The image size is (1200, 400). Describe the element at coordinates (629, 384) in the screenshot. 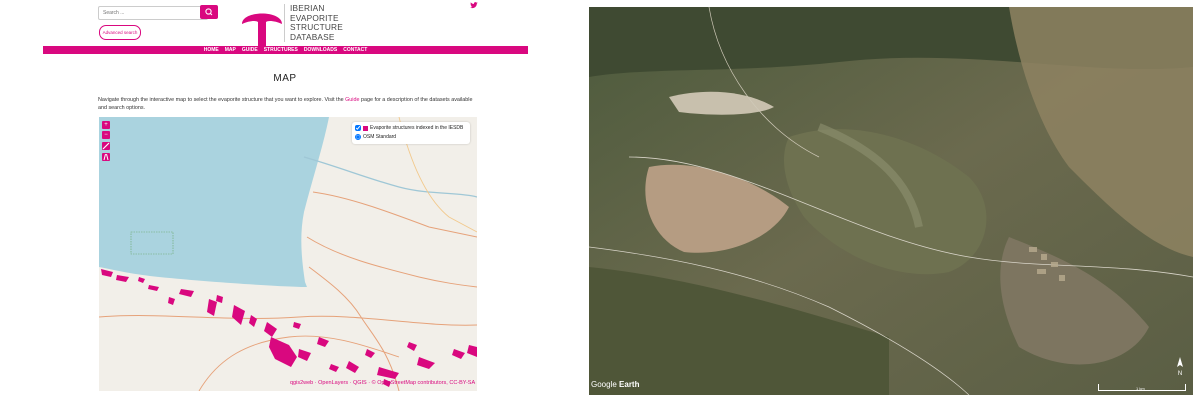

I see `watermark-product: Earth` at that location.